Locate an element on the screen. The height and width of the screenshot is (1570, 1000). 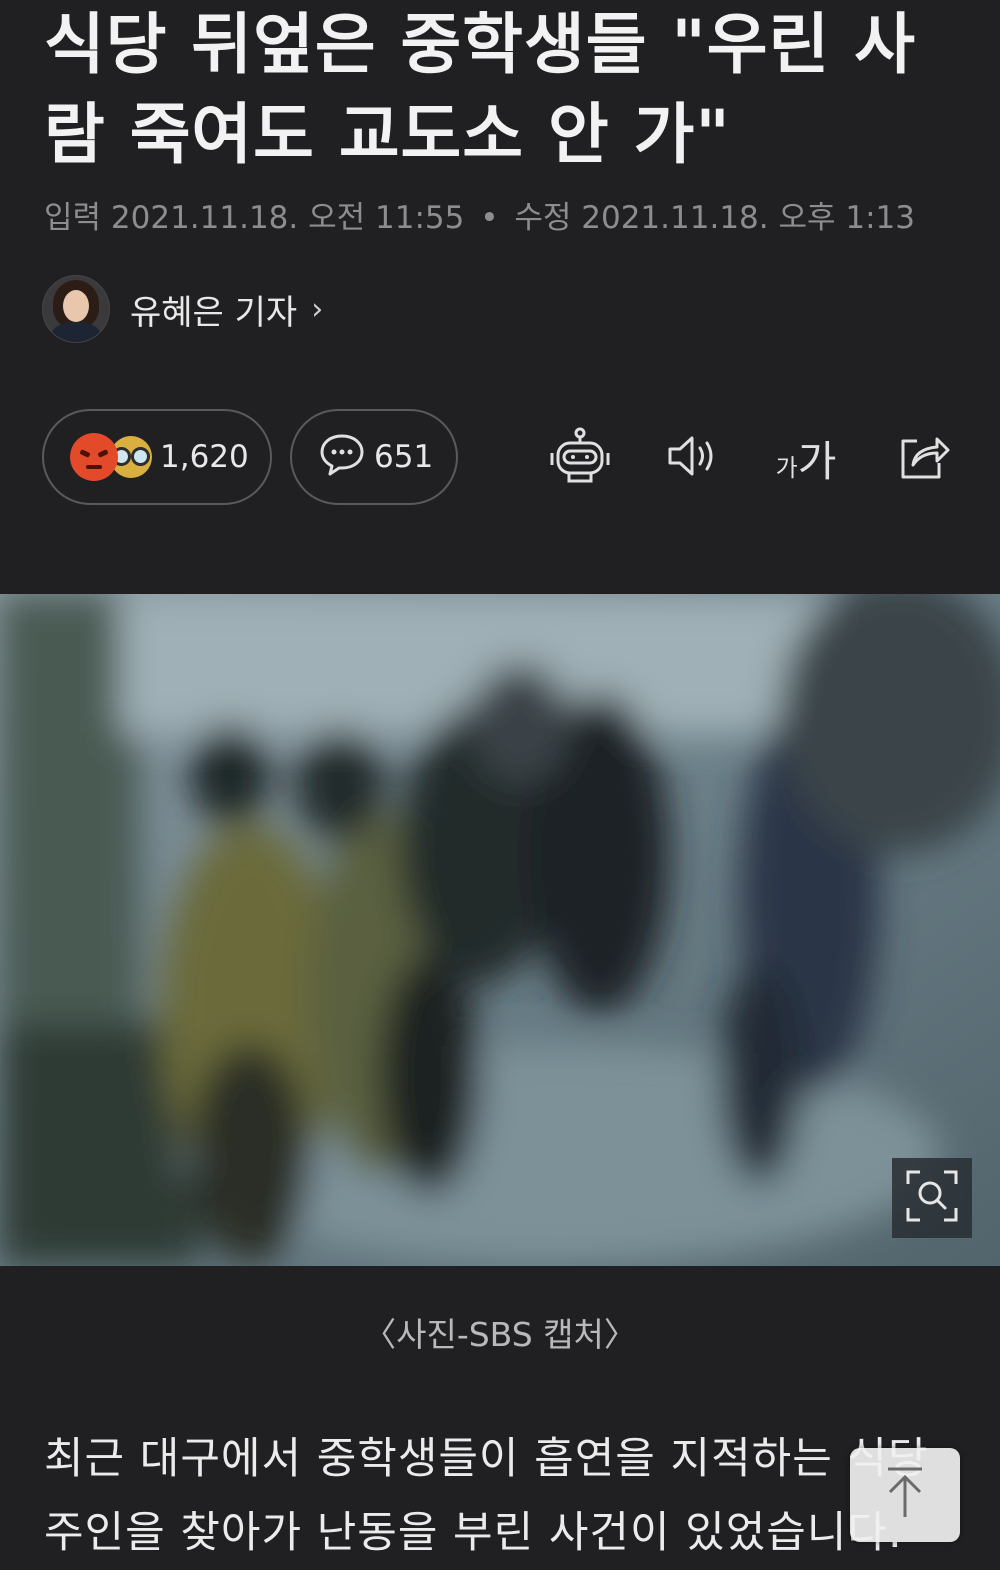
font-size-icon: 가가 is located at coordinates (806, 458).